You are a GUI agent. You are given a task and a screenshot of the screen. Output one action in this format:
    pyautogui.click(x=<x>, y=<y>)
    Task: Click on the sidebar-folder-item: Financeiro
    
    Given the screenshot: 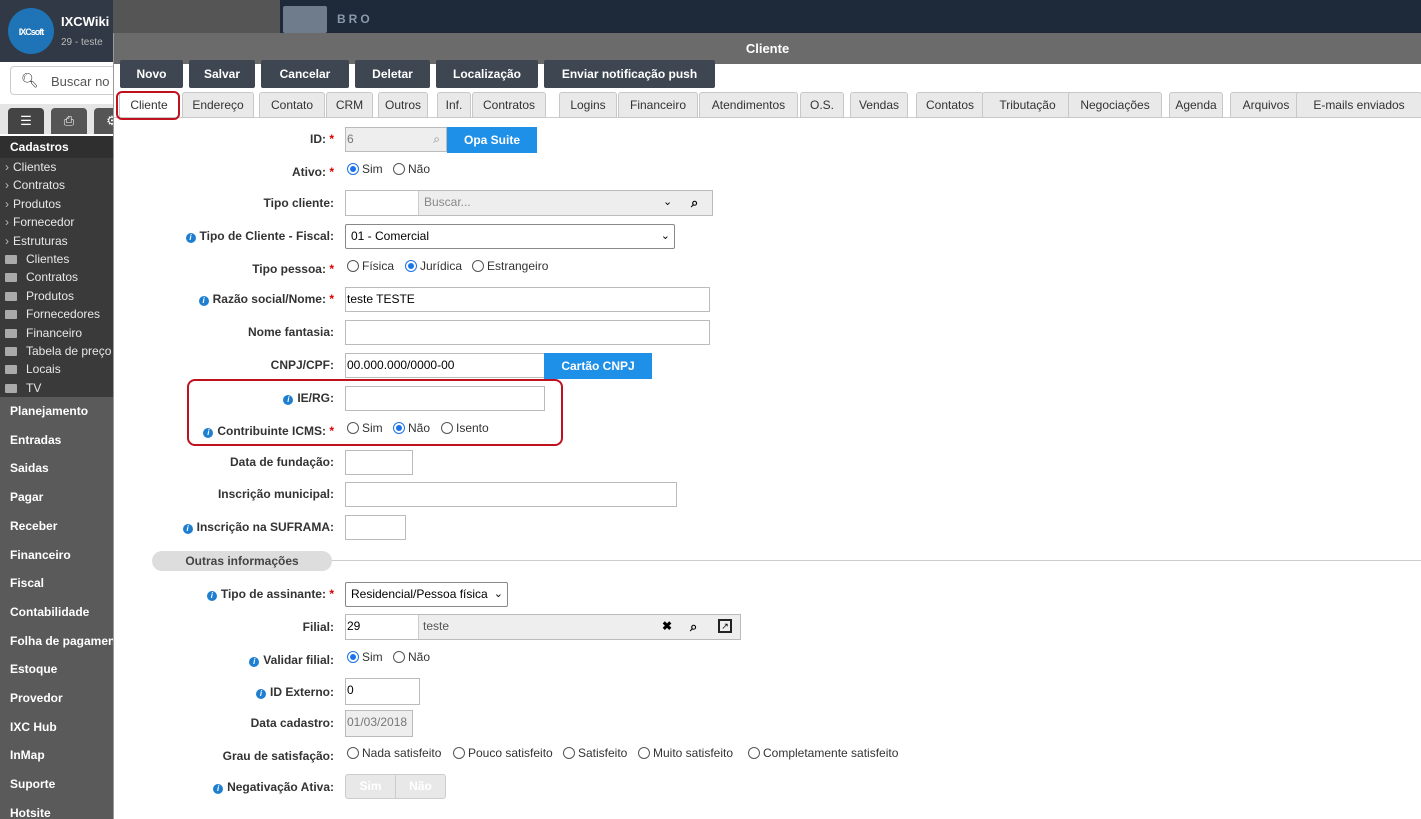 What is the action you would take?
    pyautogui.click(x=56, y=332)
    